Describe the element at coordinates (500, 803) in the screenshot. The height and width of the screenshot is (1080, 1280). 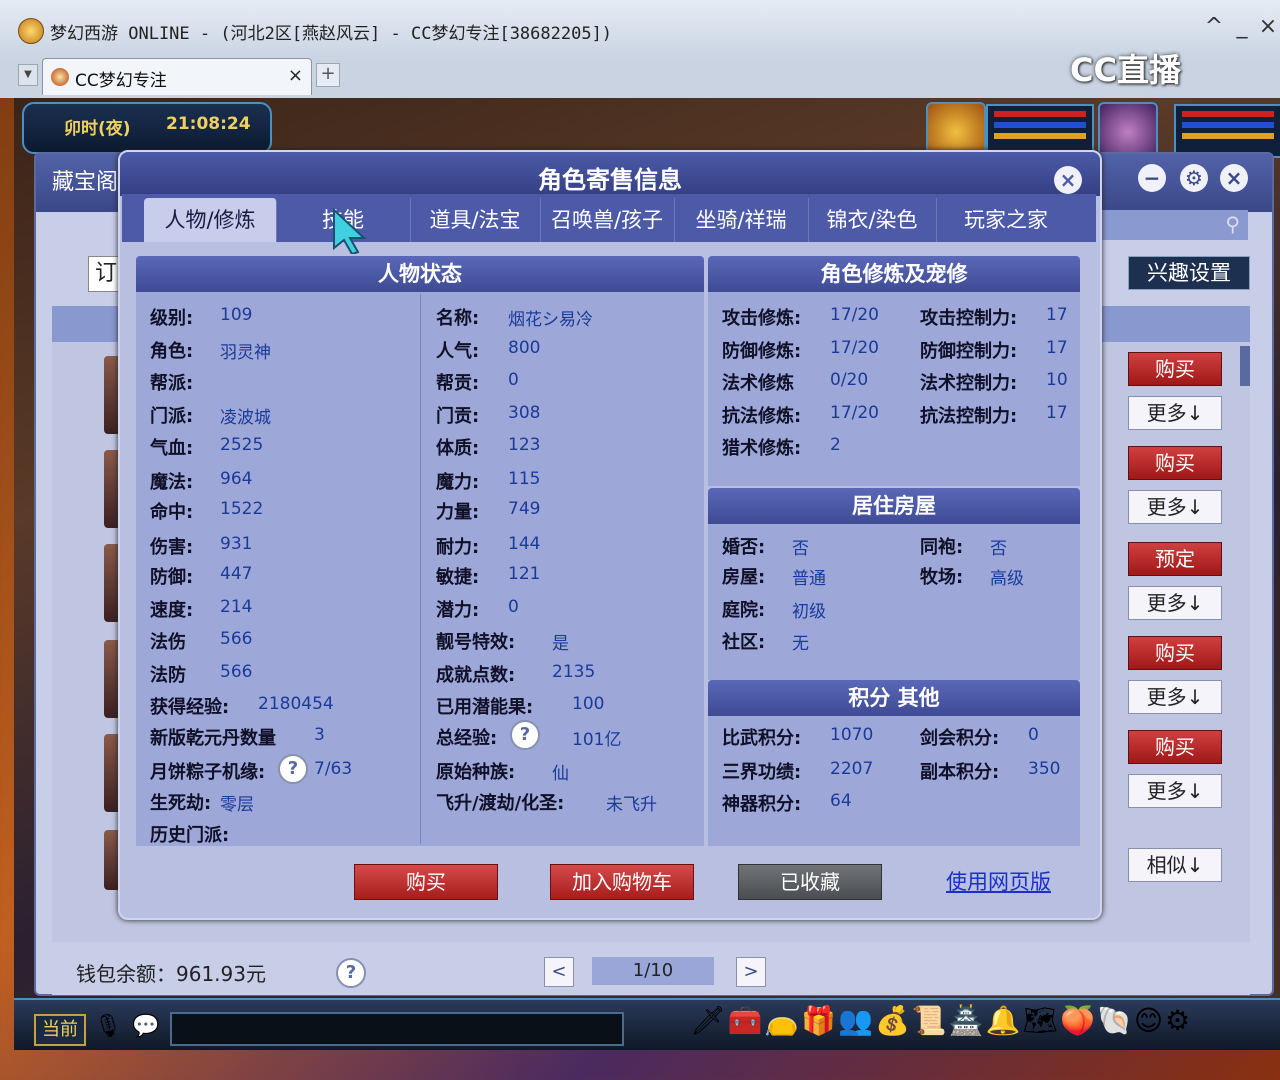
I see `status-label: 飞升/渡劫/化圣:` at that location.